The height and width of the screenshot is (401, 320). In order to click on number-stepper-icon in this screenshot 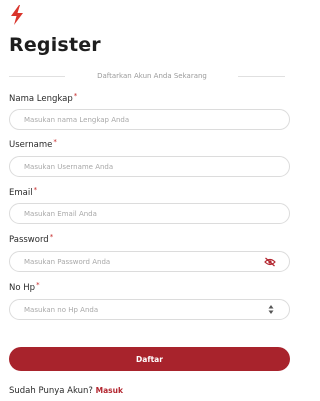, I will do `click(271, 309)`.